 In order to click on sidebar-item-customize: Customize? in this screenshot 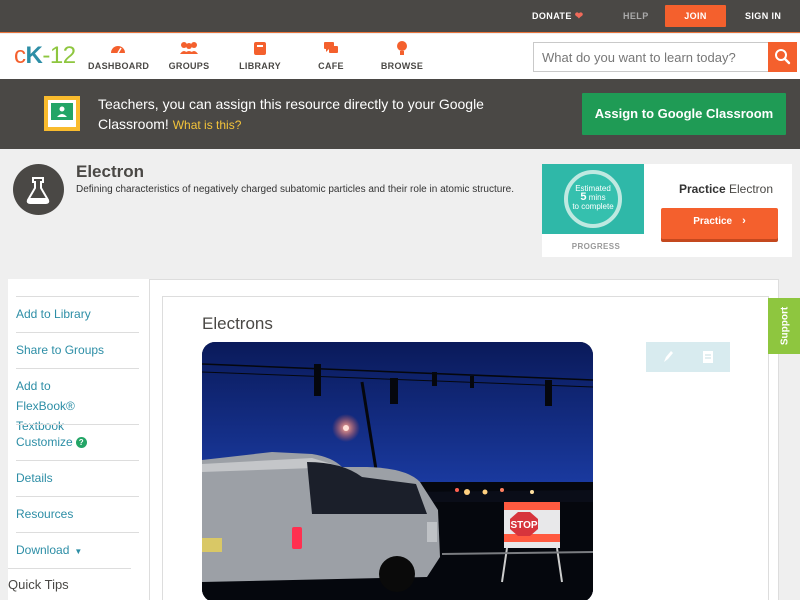, I will do `click(77, 441)`.